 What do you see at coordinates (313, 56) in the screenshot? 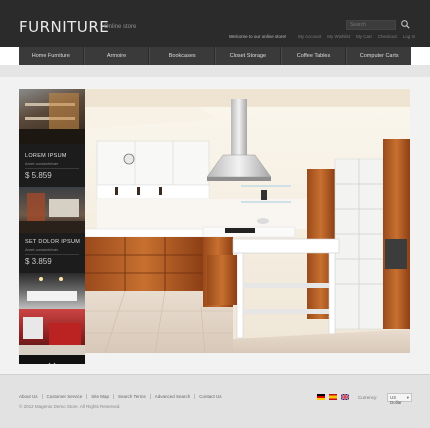
I see `nav-item-coffee-tables: Coffee Tables` at bounding box center [313, 56].